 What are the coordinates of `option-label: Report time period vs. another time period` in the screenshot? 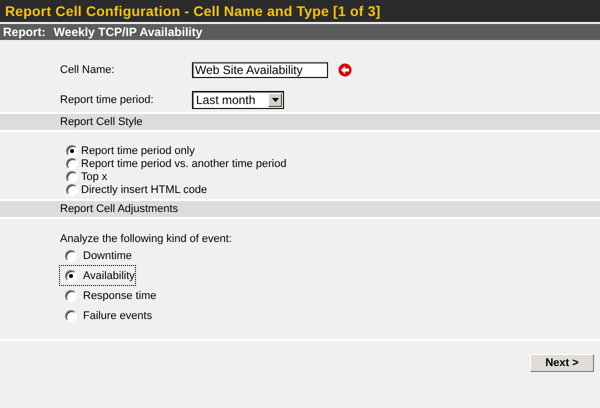 It's located at (183, 164).